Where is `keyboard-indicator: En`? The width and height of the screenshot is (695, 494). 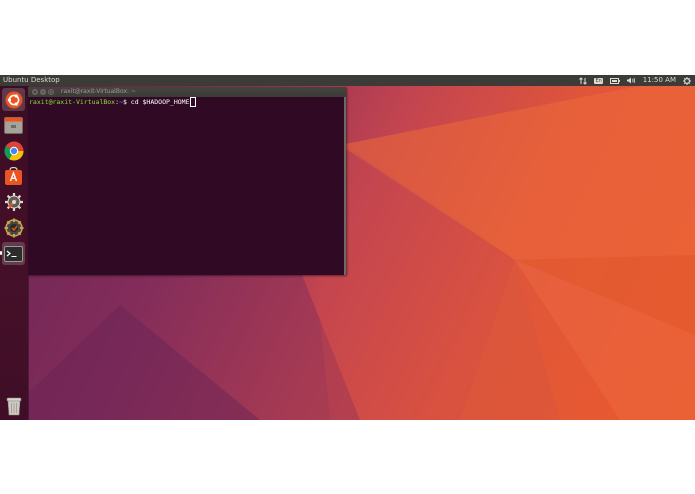
keyboard-indicator: En is located at coordinates (598, 80).